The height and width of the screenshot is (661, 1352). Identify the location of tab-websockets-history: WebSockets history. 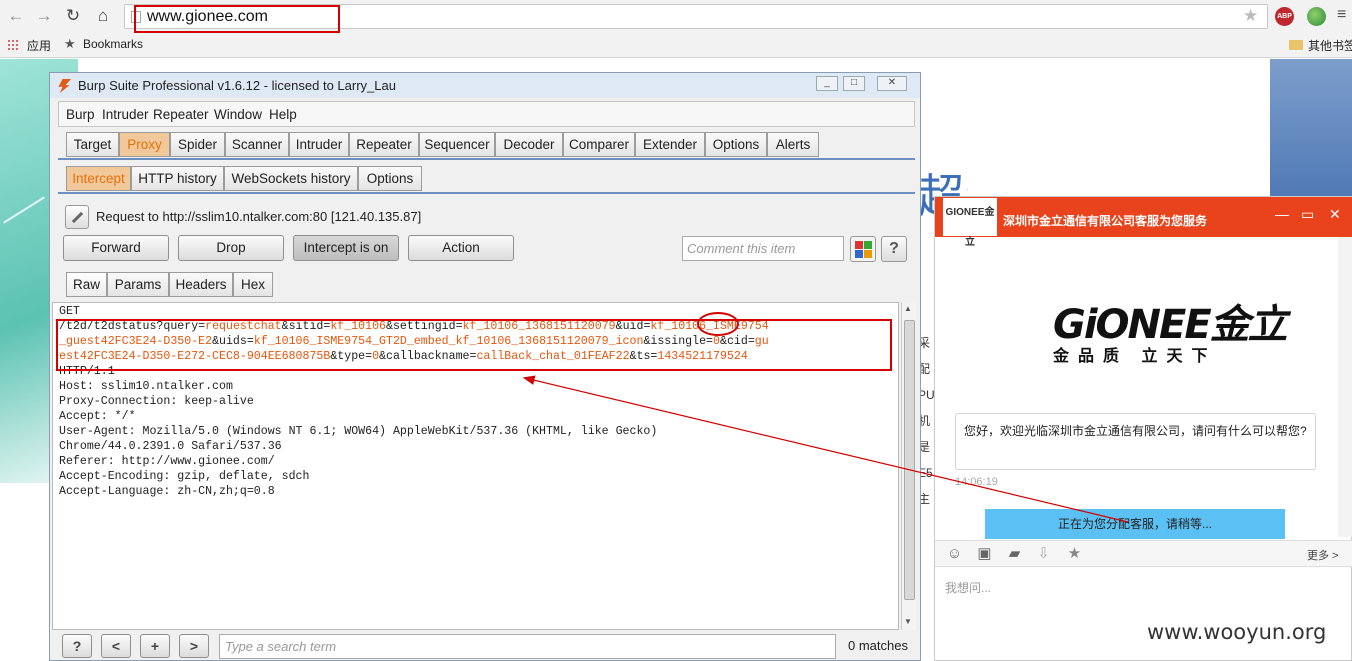
(291, 178).